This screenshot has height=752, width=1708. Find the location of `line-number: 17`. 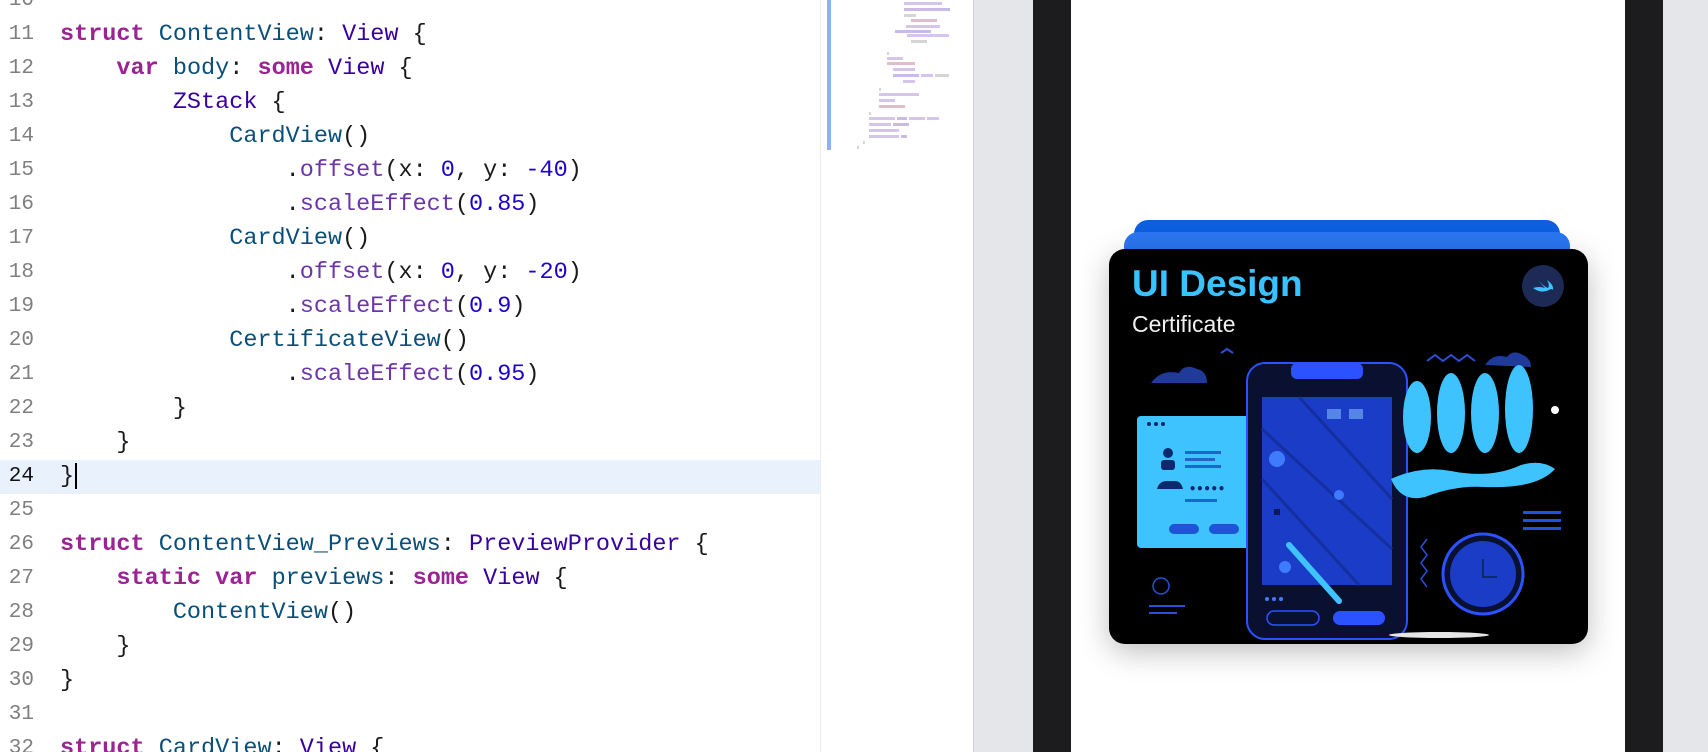

line-number: 17 is located at coordinates (21, 238).